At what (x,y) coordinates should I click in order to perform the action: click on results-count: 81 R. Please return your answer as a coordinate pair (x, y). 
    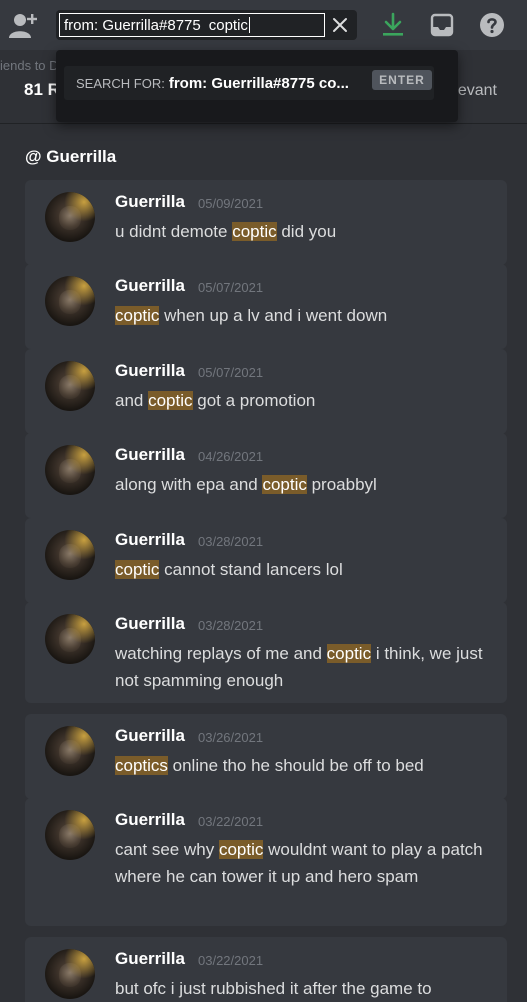
    Looking at the image, I should click on (42, 89).